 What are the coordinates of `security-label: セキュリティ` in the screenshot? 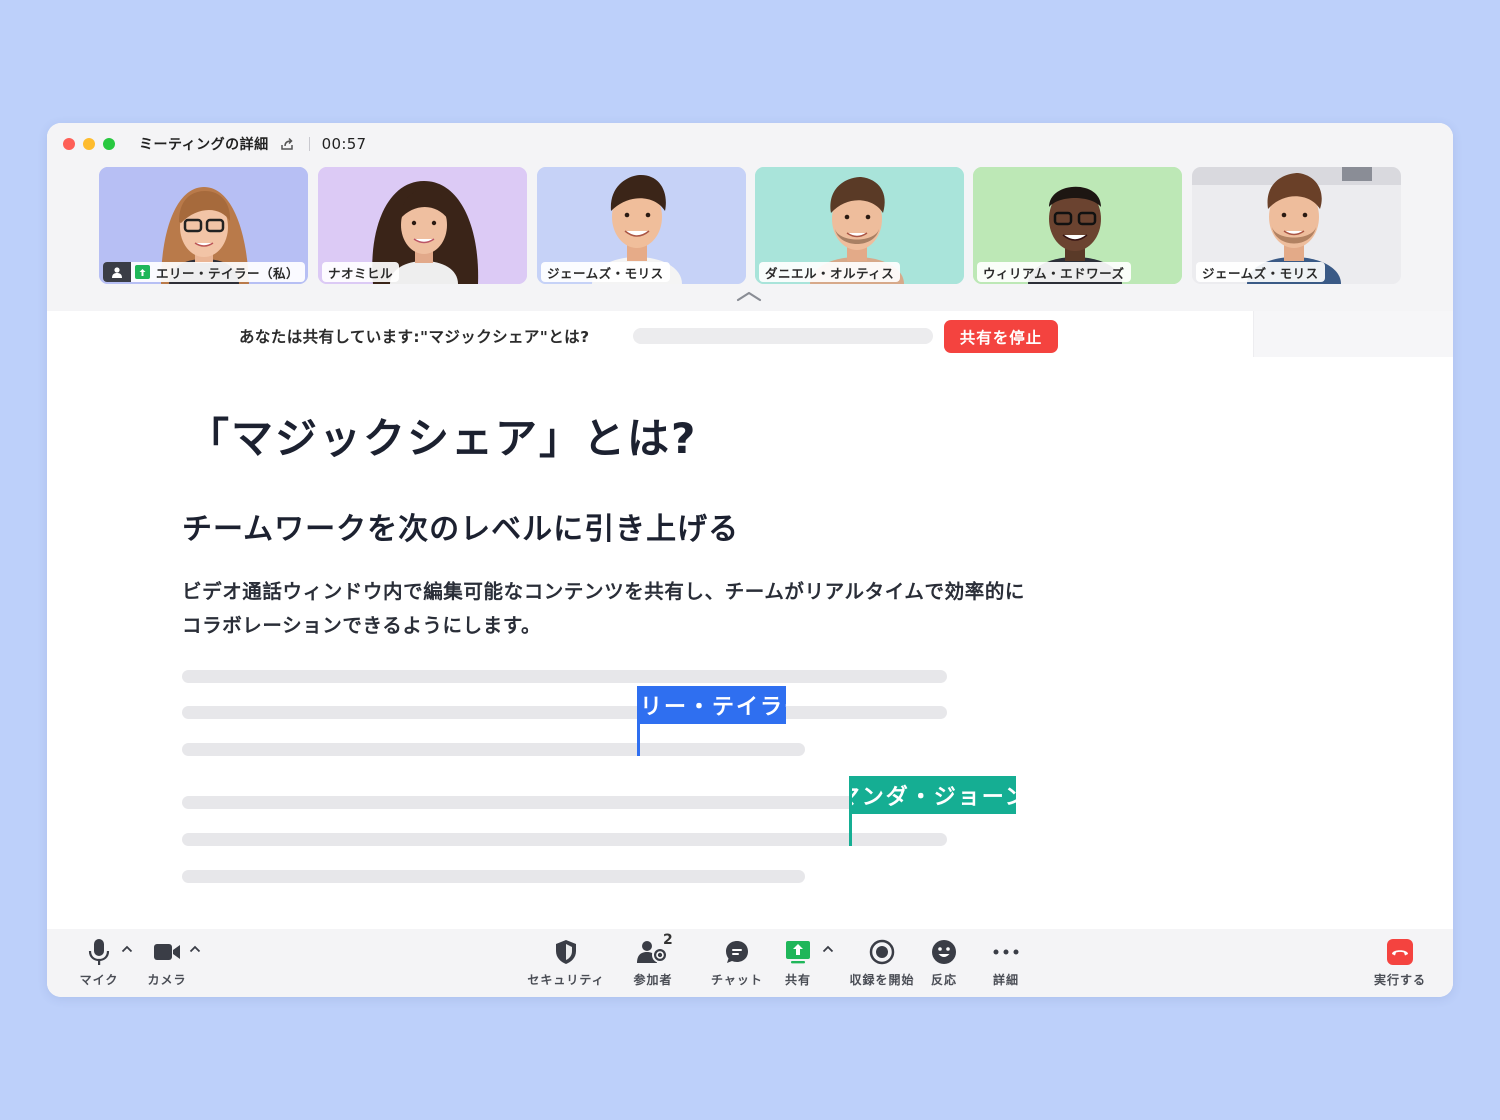 It's located at (566, 980).